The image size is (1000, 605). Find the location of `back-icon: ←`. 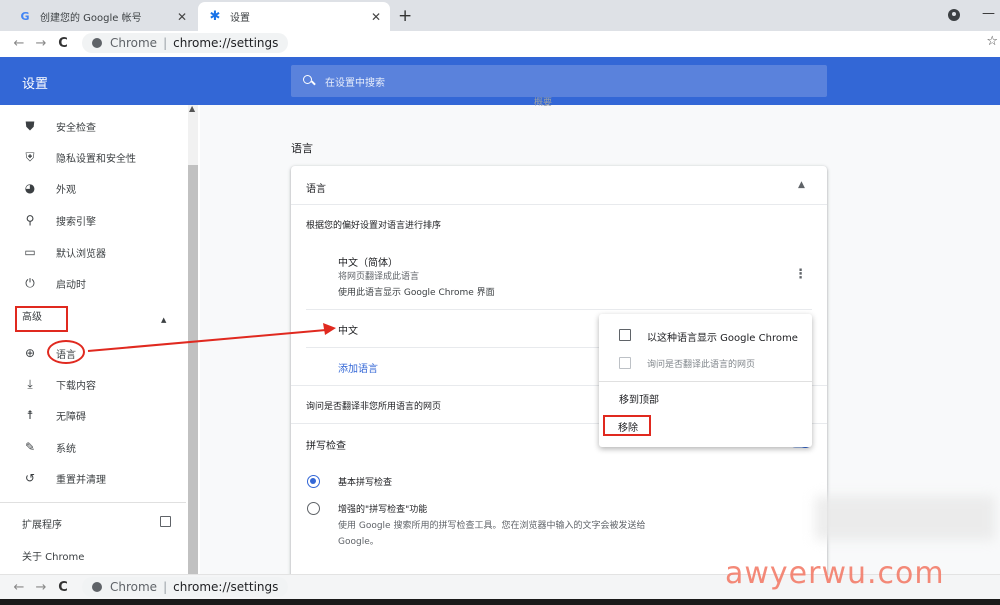

back-icon: ← is located at coordinates (19, 587).